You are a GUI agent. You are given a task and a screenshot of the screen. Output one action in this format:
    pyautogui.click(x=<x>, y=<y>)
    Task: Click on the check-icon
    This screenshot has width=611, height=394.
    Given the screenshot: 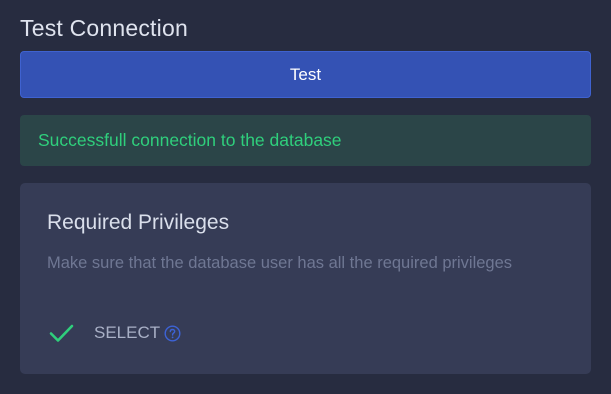 What is the action you would take?
    pyautogui.click(x=61, y=333)
    